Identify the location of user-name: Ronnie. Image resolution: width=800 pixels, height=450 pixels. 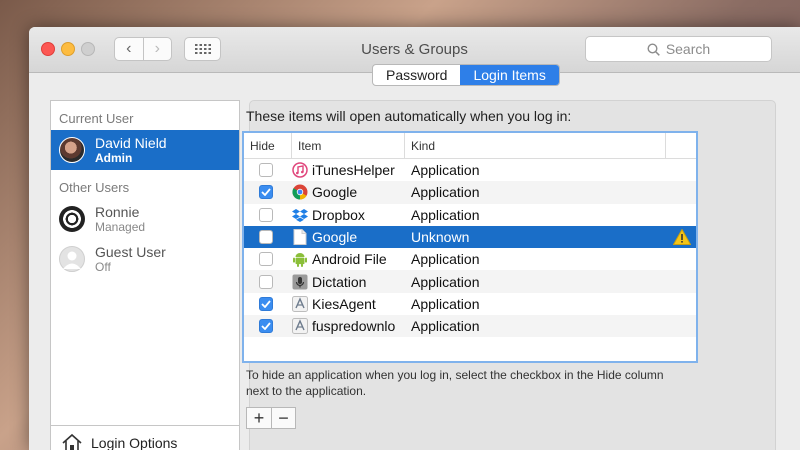
(117, 212).